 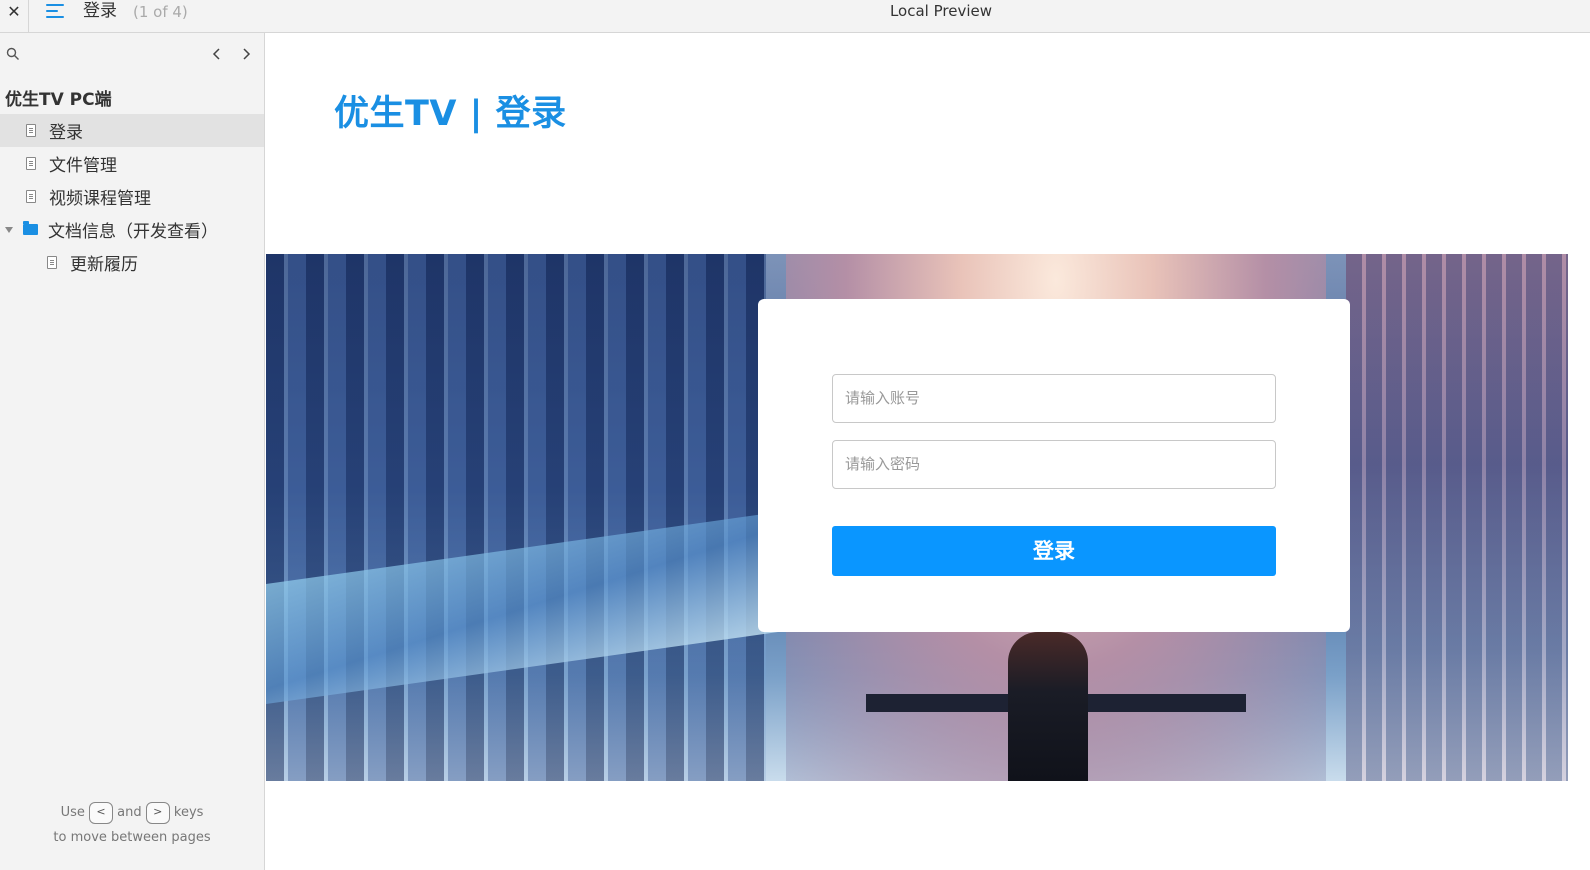 I want to click on person-silhouette-image, so click(x=1048, y=706).